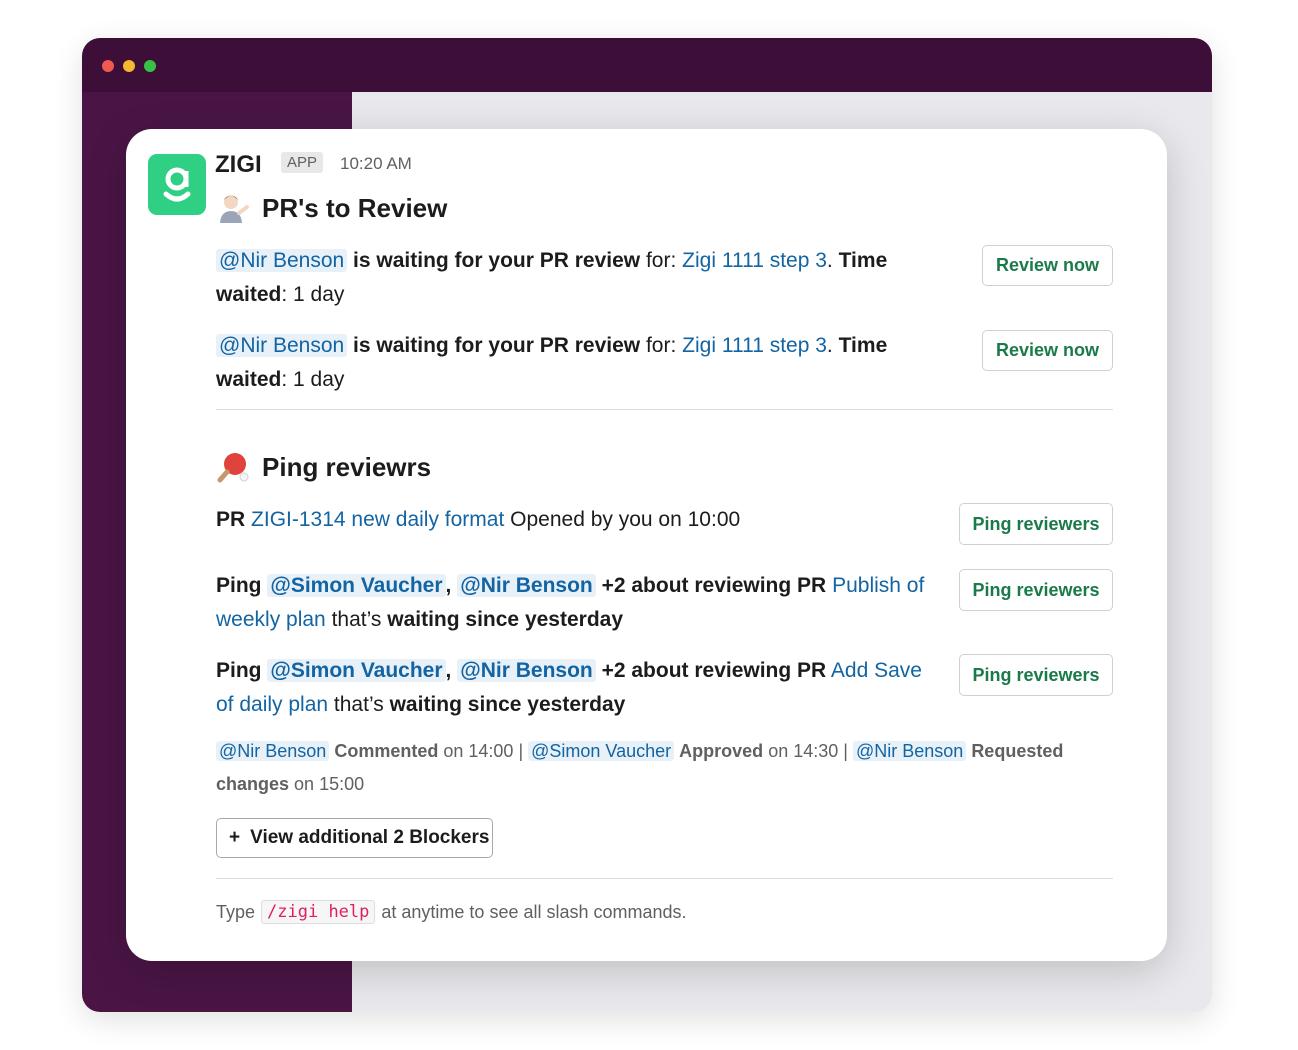 This screenshot has width=1298, height=1050. Describe the element at coordinates (347, 466) in the screenshot. I see `ping-section-title-text: Ping reviewrs` at that location.